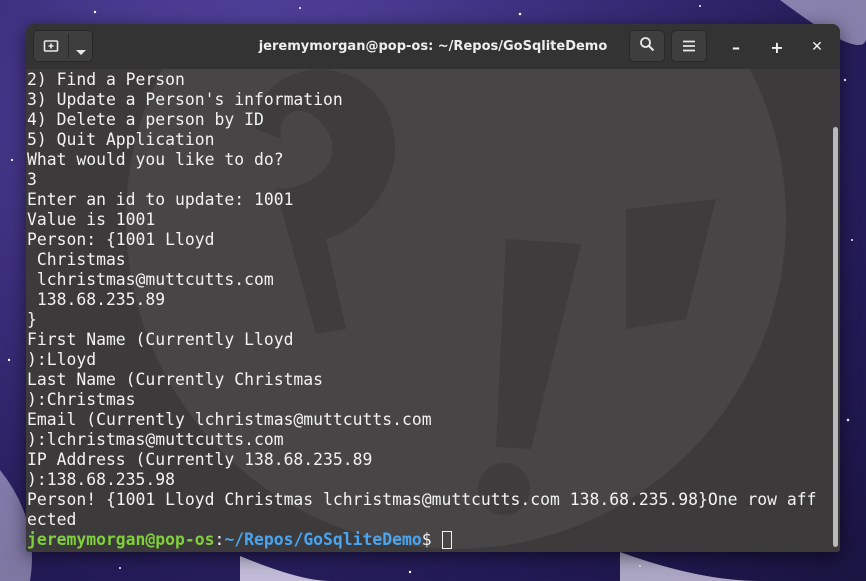  Describe the element at coordinates (121, 239) in the screenshot. I see `terminal-line: Person: {1001 Lloyd` at that location.